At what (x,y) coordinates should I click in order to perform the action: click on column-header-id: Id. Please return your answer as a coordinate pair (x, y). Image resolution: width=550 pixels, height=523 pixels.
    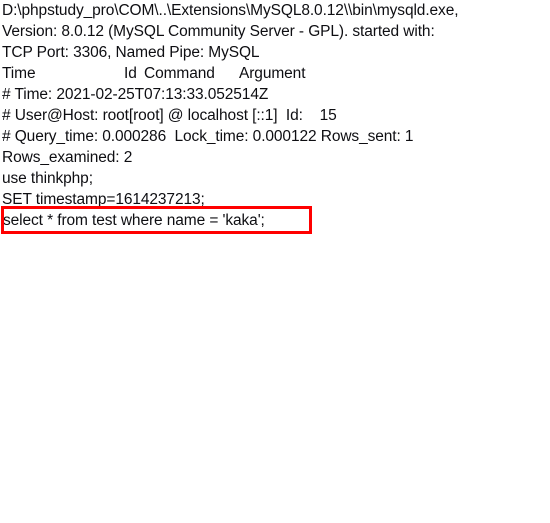
    Looking at the image, I should click on (130, 73).